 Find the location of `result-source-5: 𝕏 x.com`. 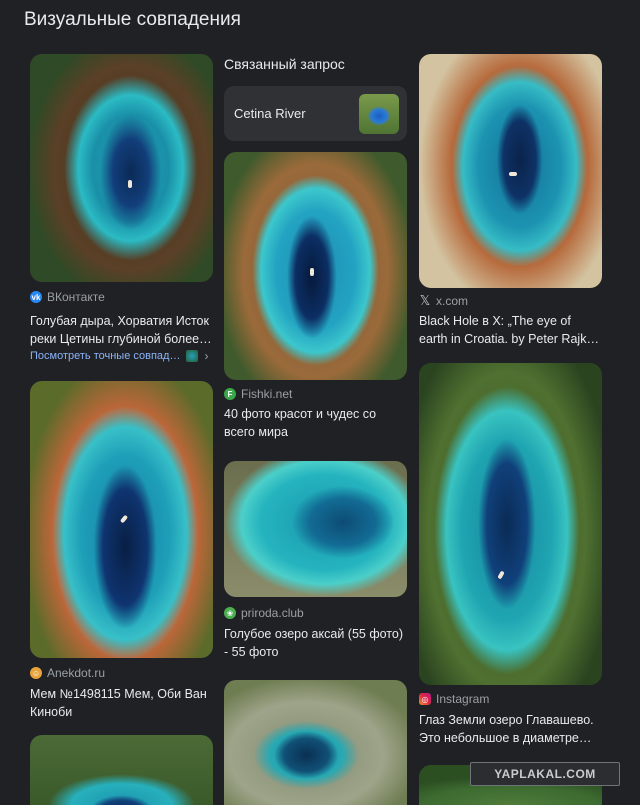

result-source-5: 𝕏 x.com is located at coordinates (443, 301).